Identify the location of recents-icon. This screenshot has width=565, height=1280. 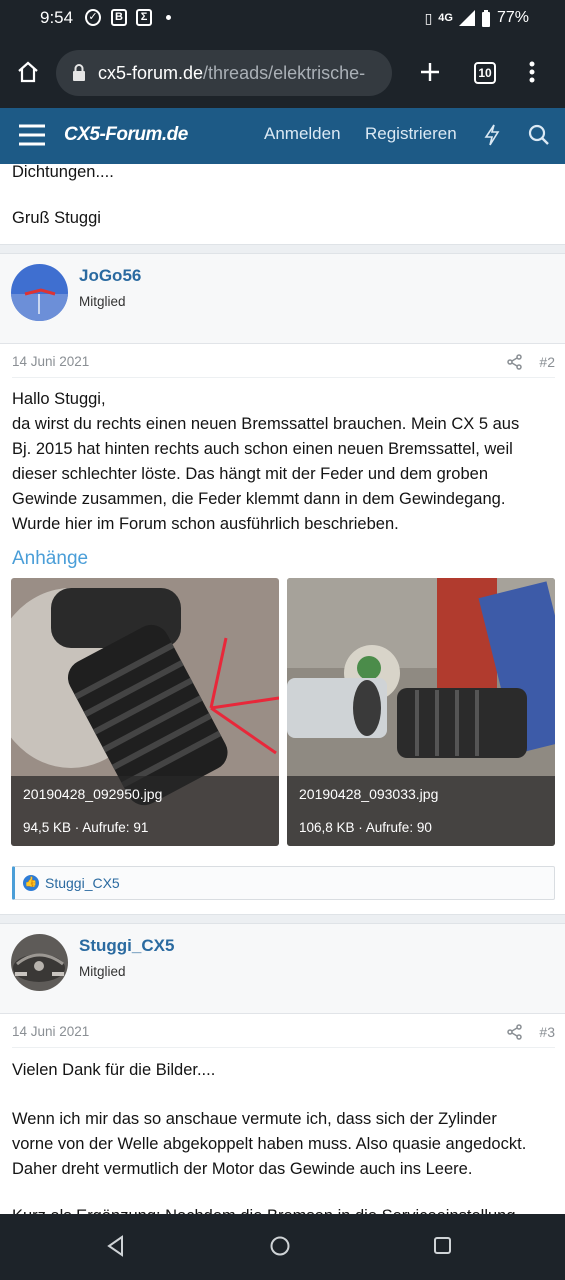
(443, 1246).